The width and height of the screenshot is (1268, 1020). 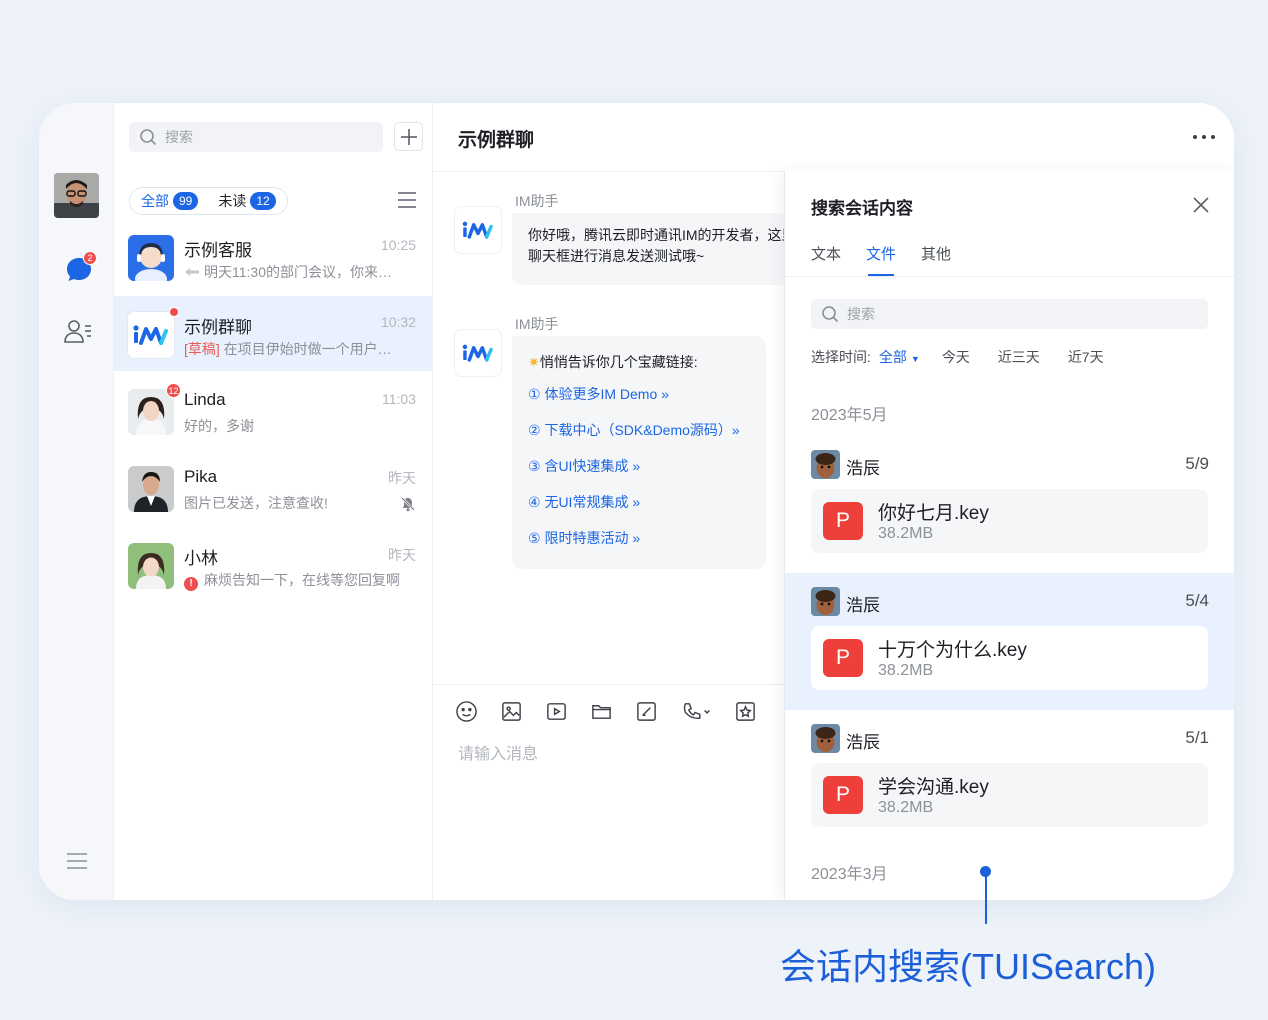 I want to click on month-header: 2023年5月, so click(x=849, y=415).